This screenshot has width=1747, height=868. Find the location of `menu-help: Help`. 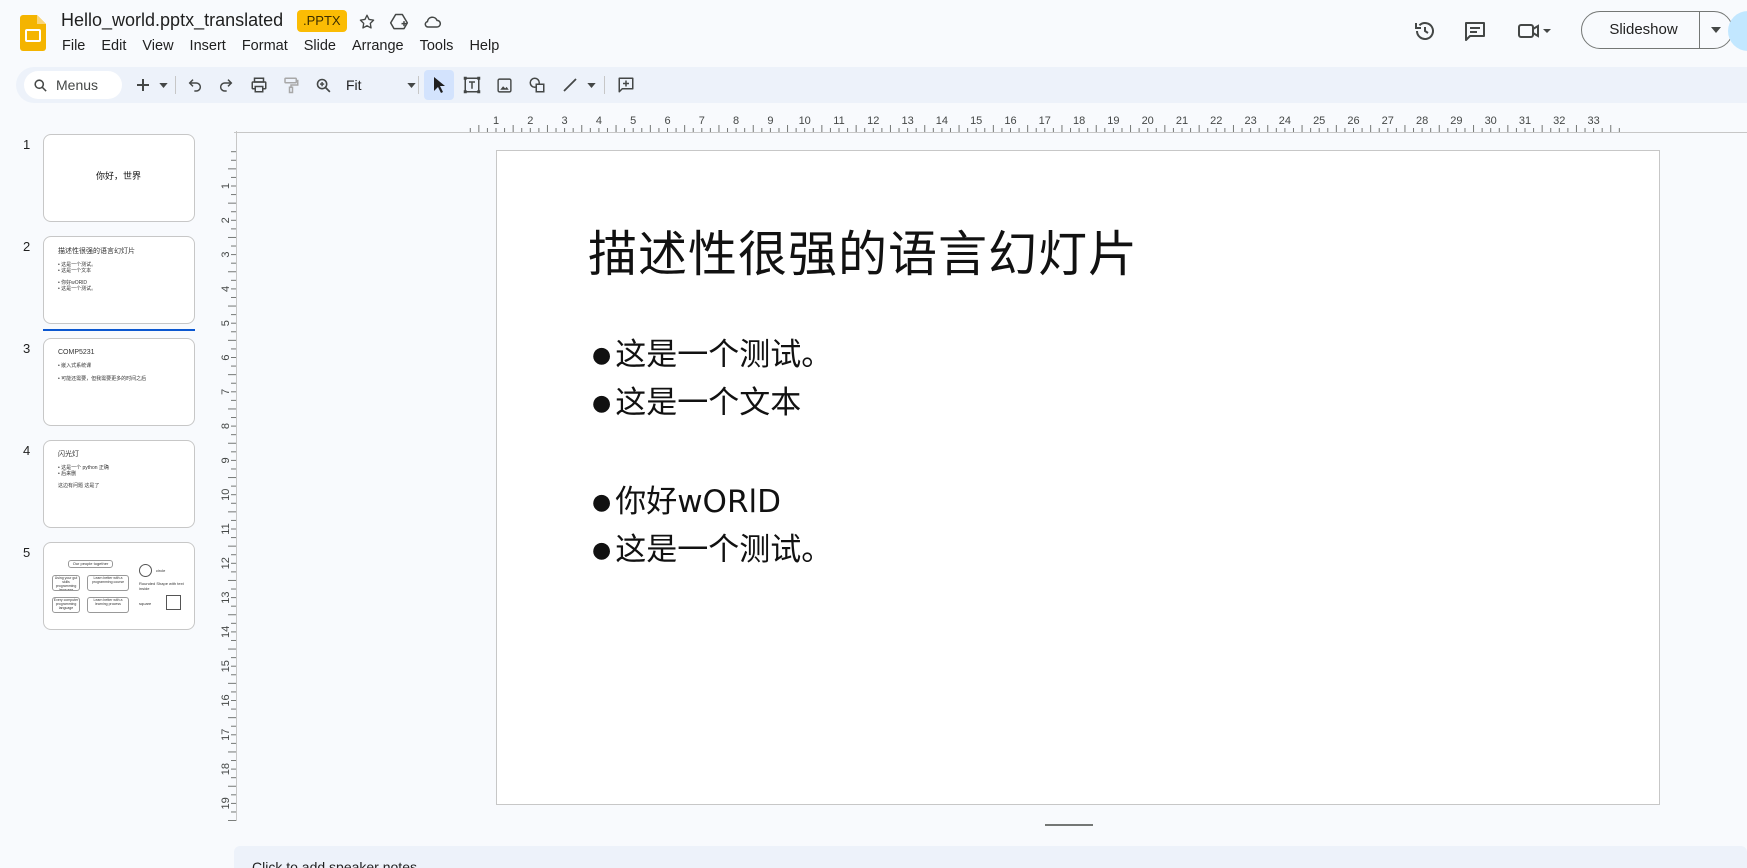

menu-help: Help is located at coordinates (484, 46).